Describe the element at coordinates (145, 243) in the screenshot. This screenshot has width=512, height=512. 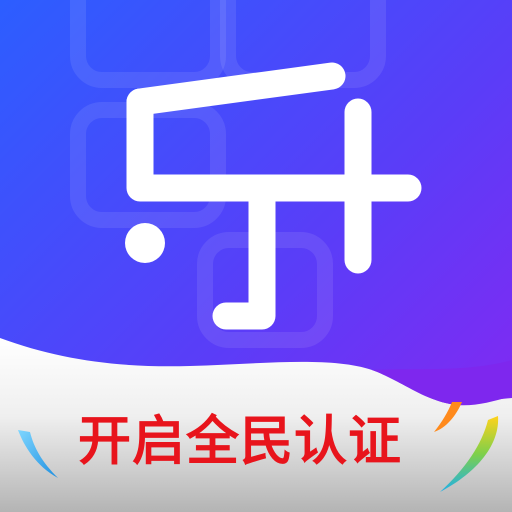
I see `logo-dot` at that location.